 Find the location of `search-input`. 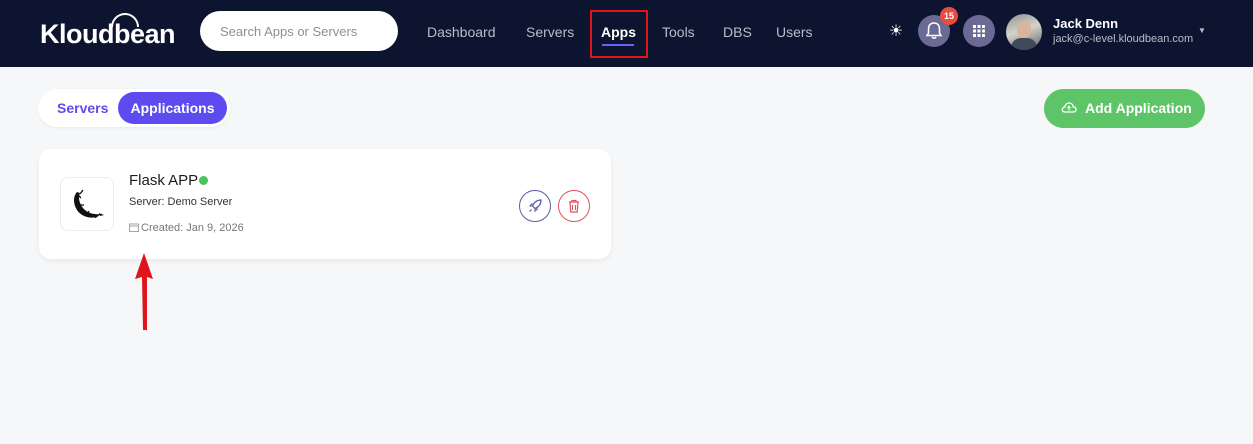

search-input is located at coordinates (299, 31).